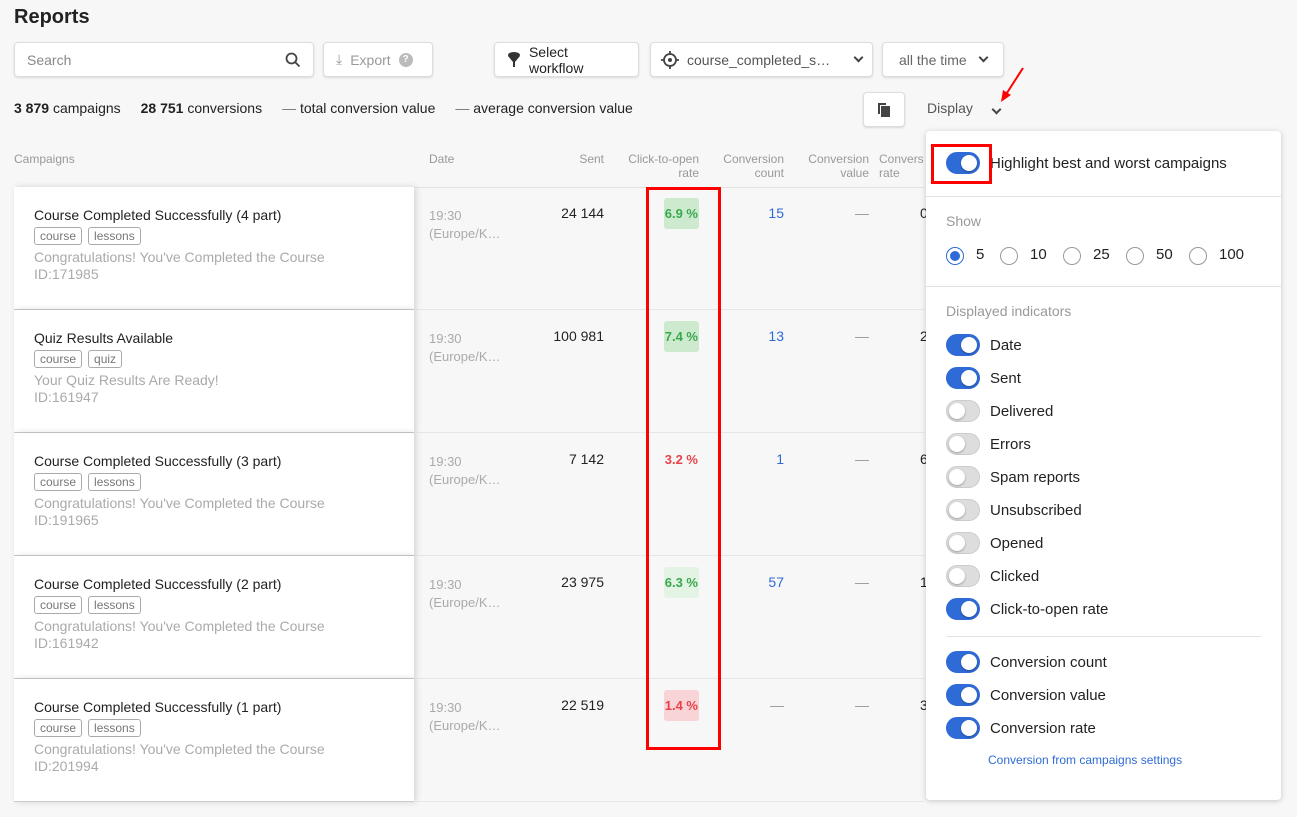 The width and height of the screenshot is (1297, 817). What do you see at coordinates (1108, 163) in the screenshot?
I see `highlight-label: Highlight best and worst campaigns` at bounding box center [1108, 163].